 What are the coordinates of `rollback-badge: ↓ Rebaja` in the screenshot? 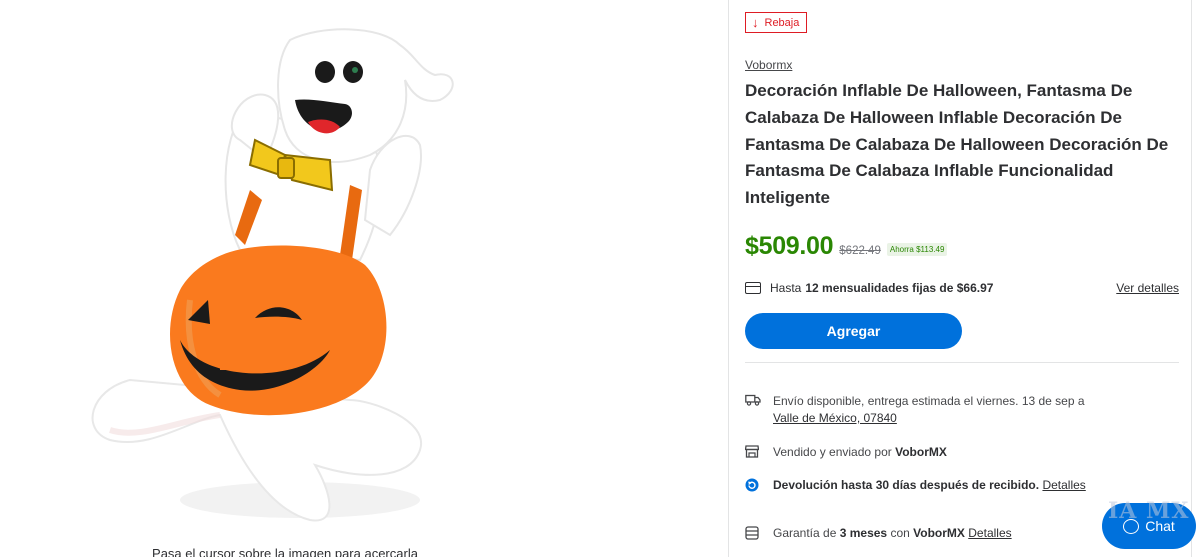 It's located at (776, 22).